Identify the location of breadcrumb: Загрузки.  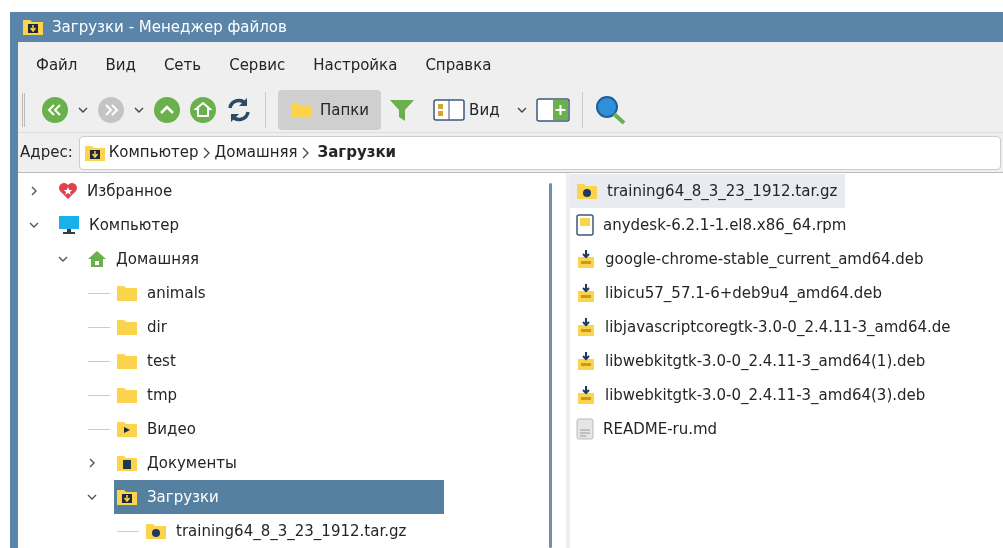
(357, 152).